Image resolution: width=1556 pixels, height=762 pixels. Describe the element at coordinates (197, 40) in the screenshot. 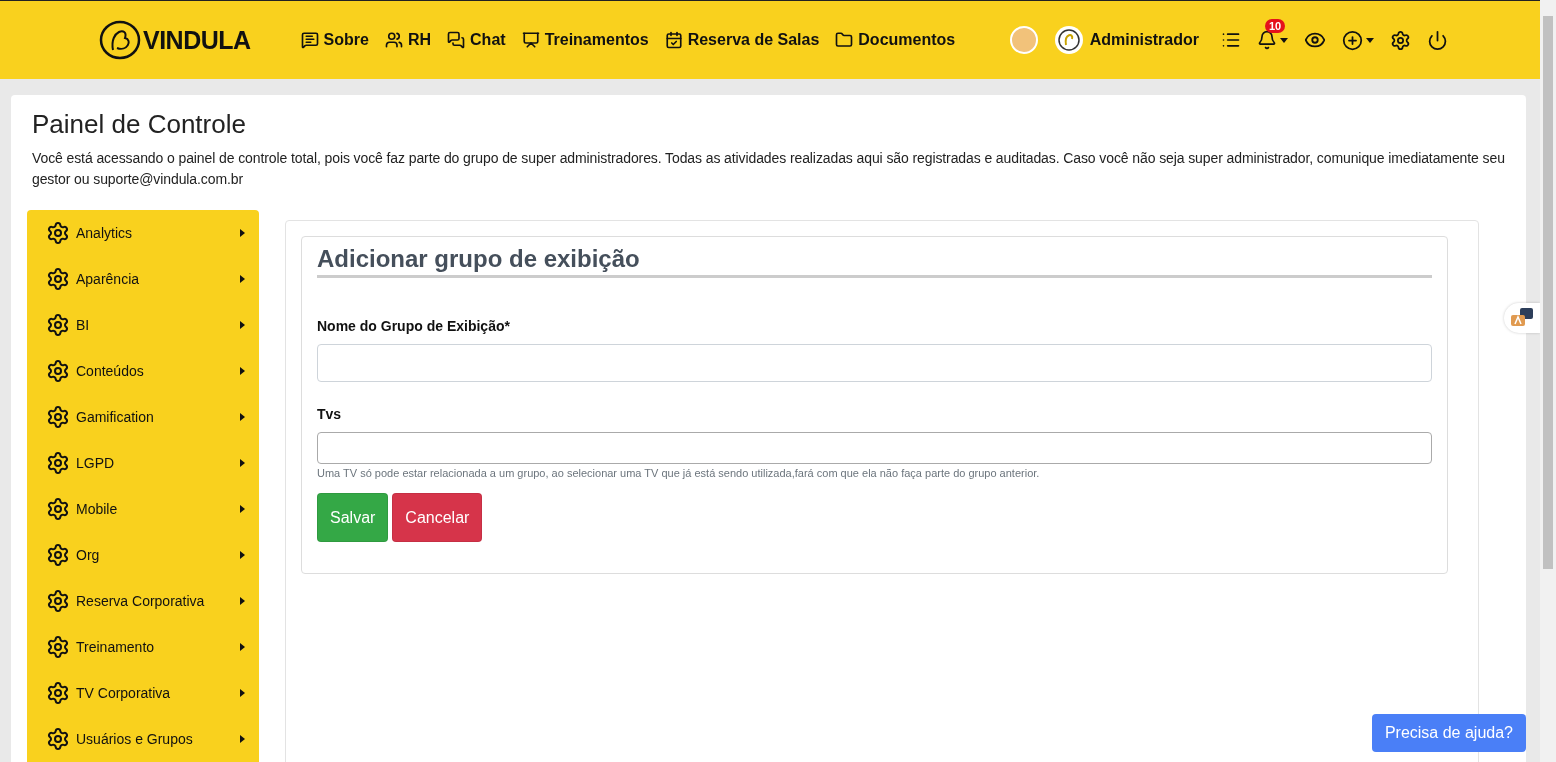

I see `logo-text: VINDULA` at that location.